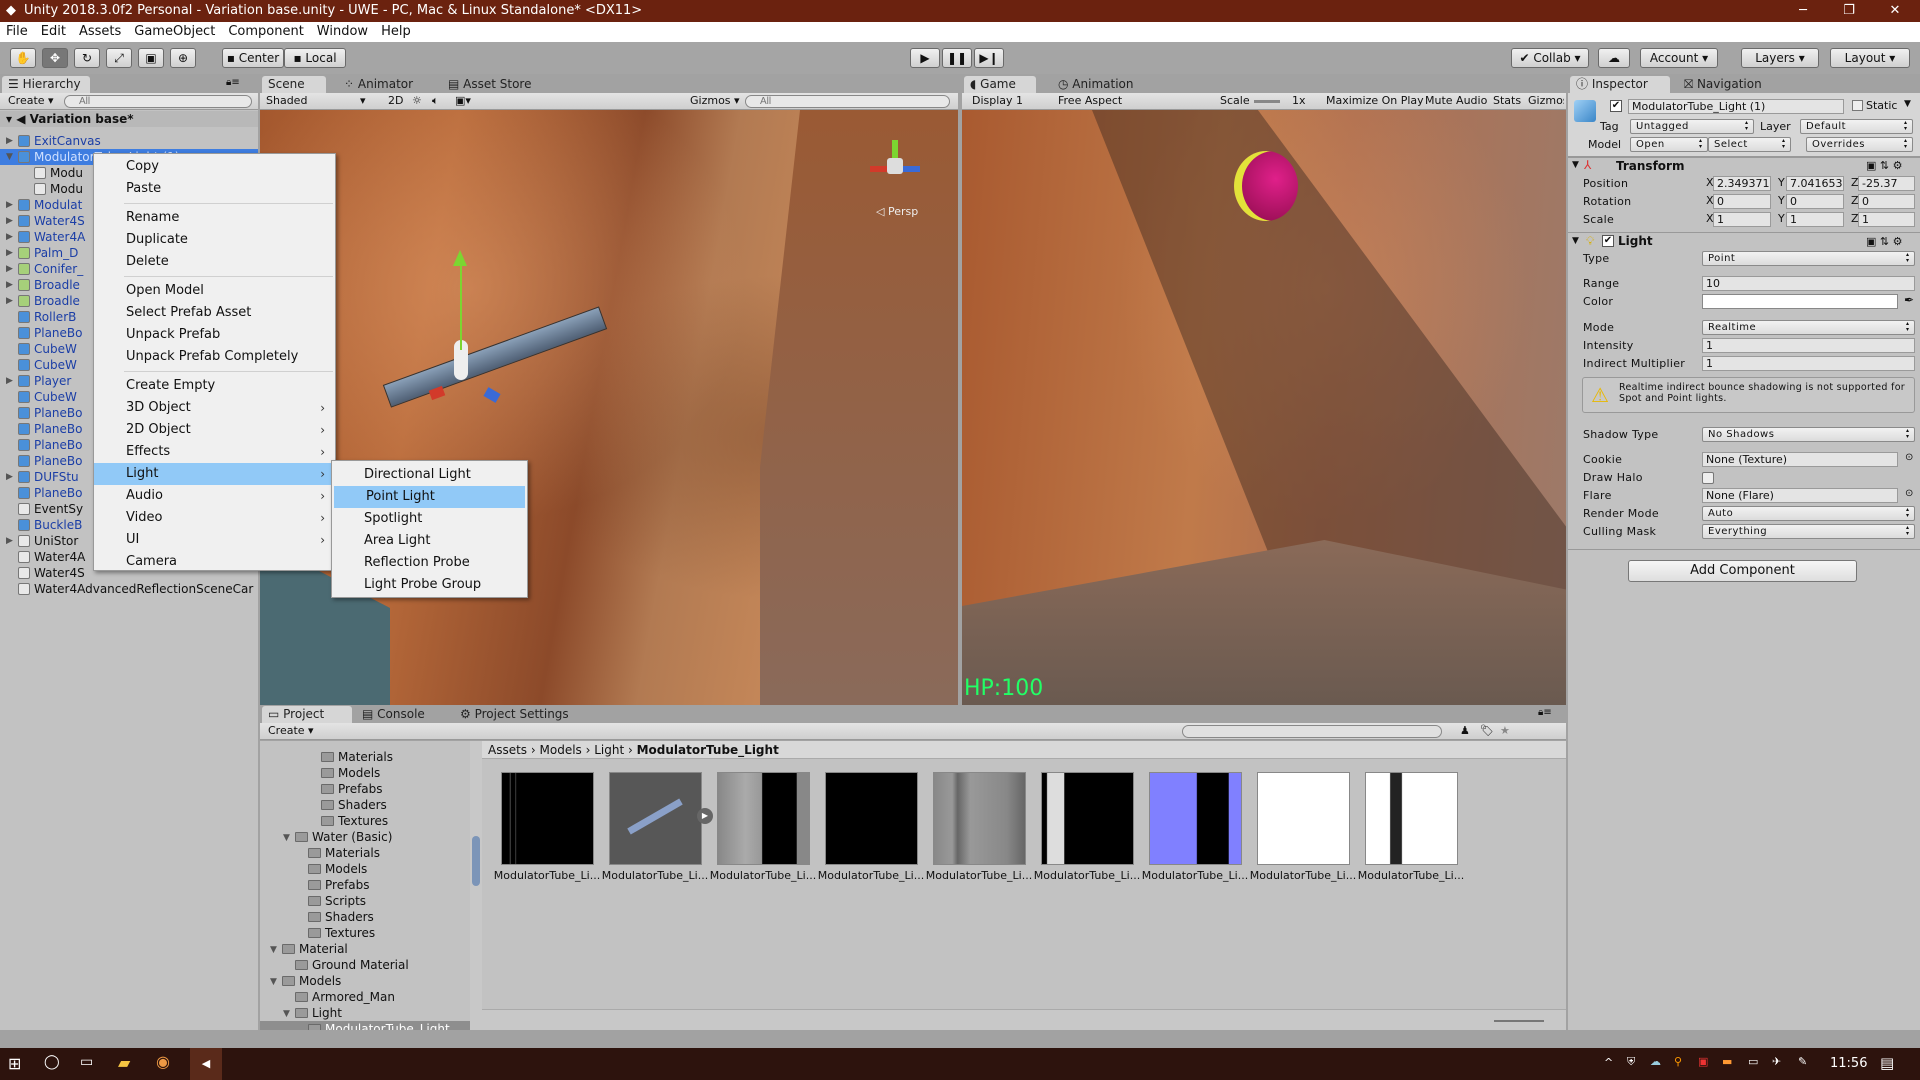 This screenshot has height=1080, width=1920. What do you see at coordinates (291, 731) in the screenshot?
I see `project-create-button: Create ▾` at bounding box center [291, 731].